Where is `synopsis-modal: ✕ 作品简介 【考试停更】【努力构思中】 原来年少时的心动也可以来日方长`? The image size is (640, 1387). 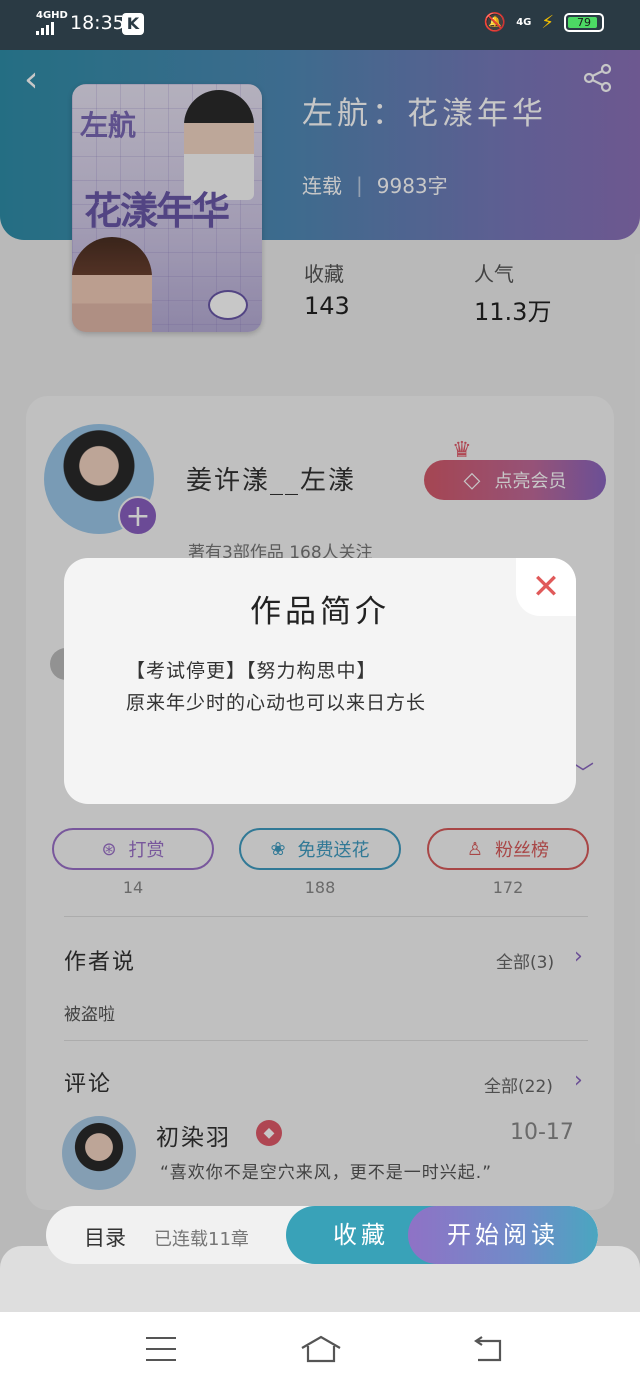 synopsis-modal: ✕ 作品简介 【考试停更】【努力构思中】 原来年少时的心动也可以来日方长 is located at coordinates (320, 681).